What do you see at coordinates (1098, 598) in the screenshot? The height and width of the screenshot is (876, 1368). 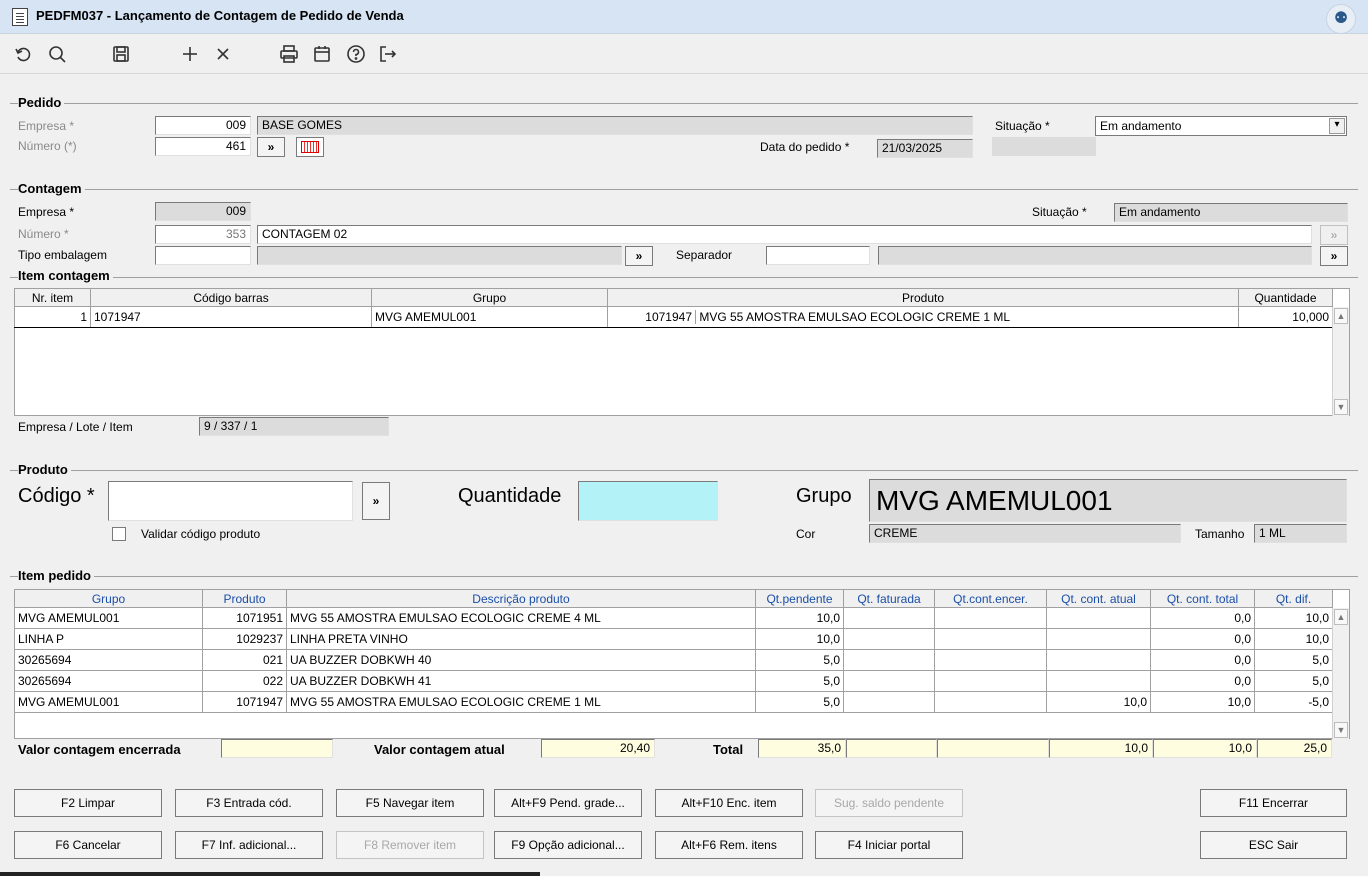 I see `col-qt-cont-atual: Qt. cont. atual` at bounding box center [1098, 598].